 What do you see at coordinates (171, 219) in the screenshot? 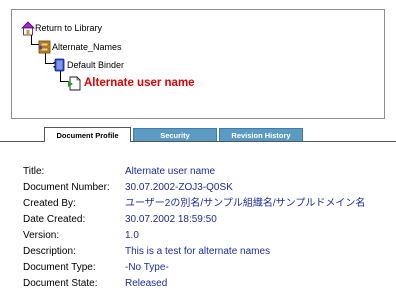
I see `property-value: 30.07.2002 18:59:50` at bounding box center [171, 219].